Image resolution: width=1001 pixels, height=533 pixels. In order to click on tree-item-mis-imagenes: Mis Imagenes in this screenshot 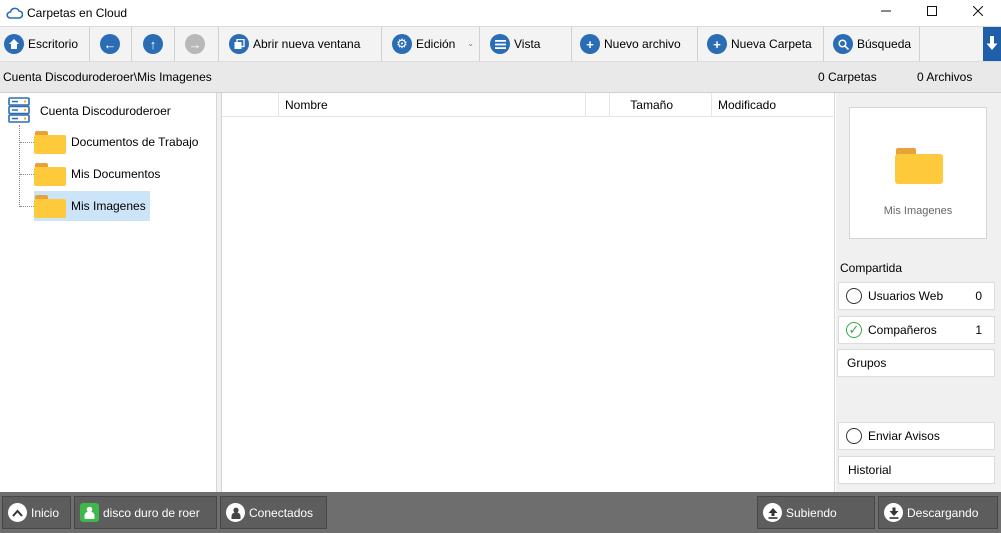, I will do `click(85, 206)`.